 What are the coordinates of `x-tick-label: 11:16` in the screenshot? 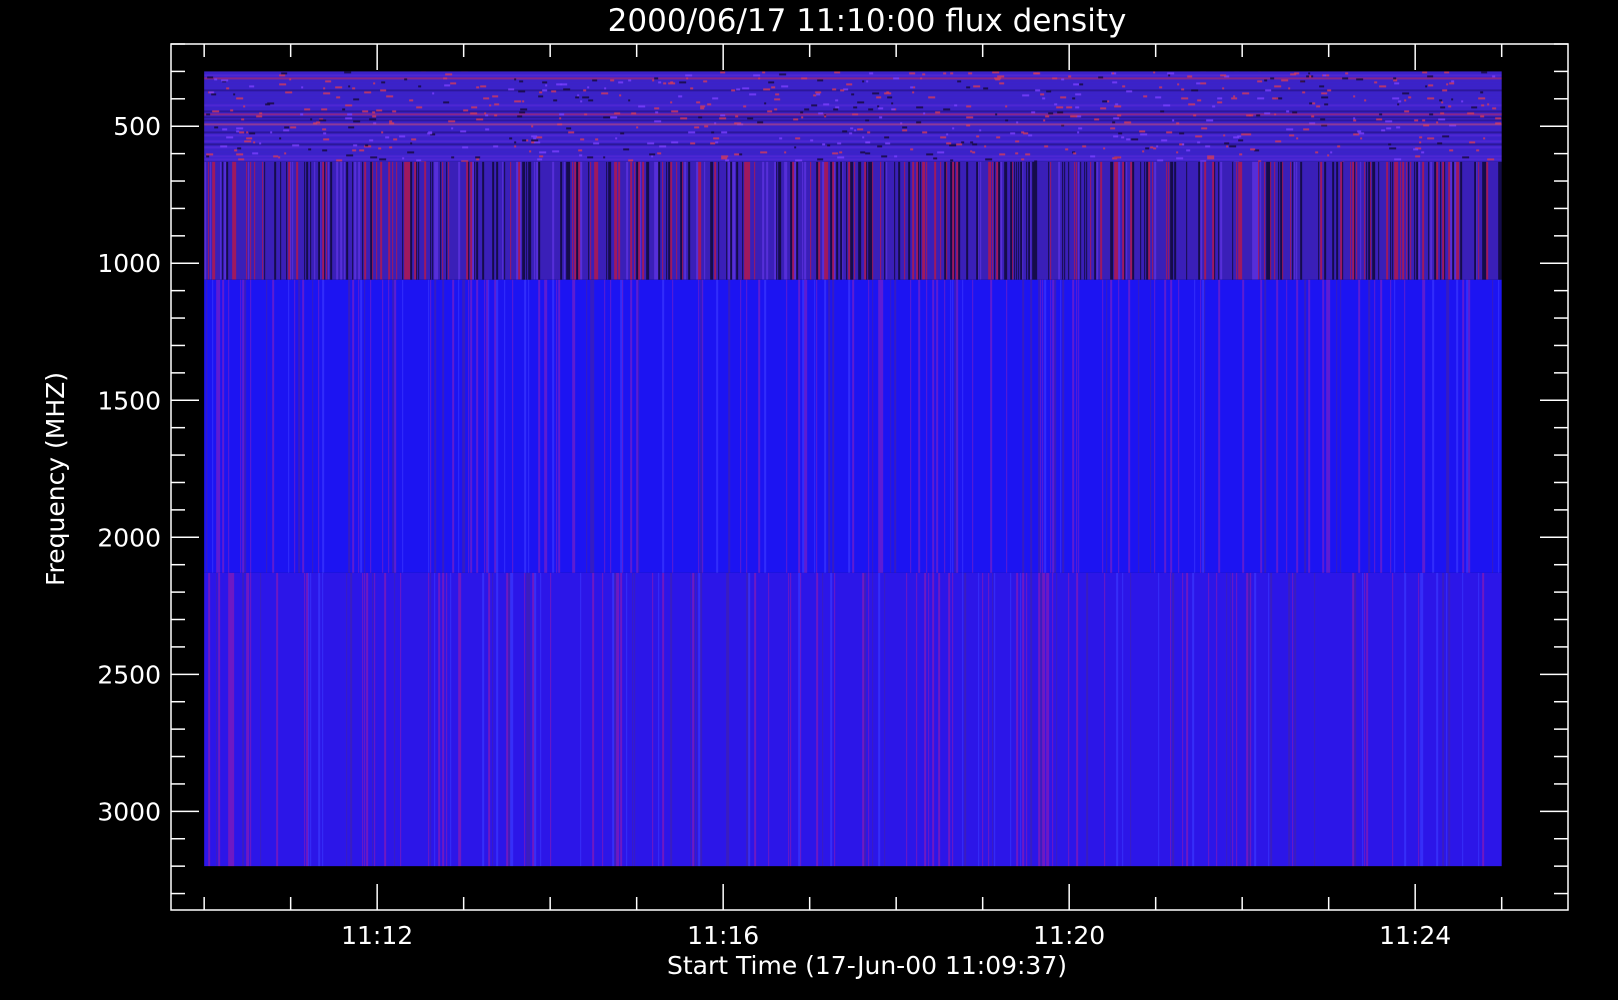 It's located at (723, 935).